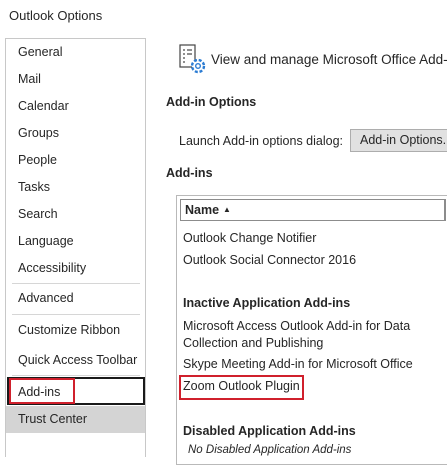 The image size is (447, 465). I want to click on sidebar-item-people: People, so click(75, 160).